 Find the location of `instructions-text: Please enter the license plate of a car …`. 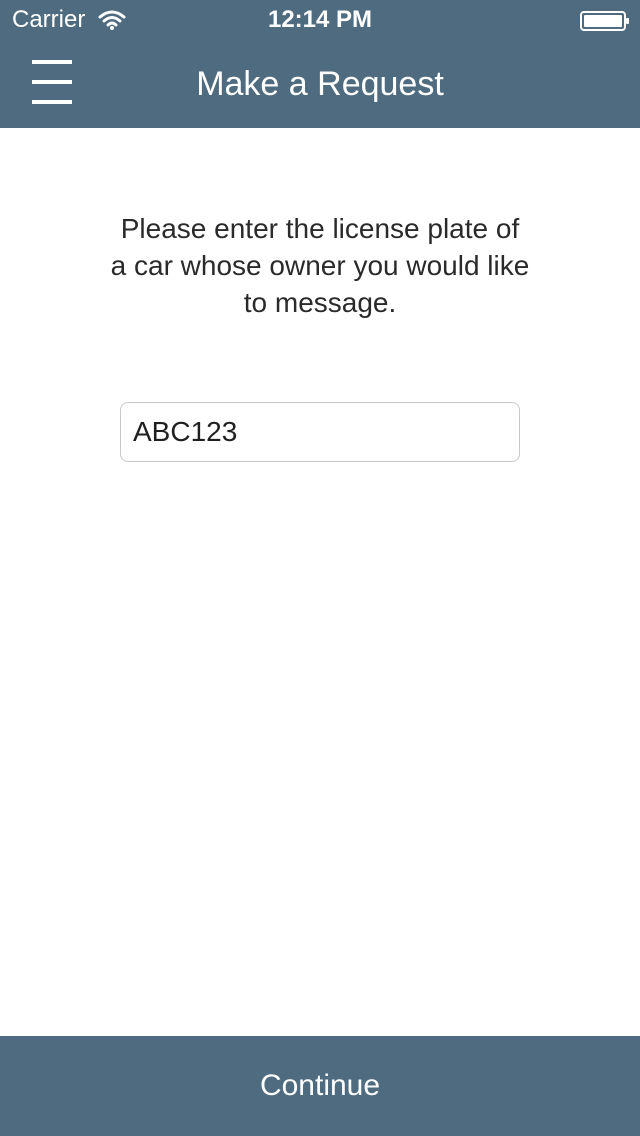

instructions-text: Please enter the license plate of a car … is located at coordinates (320, 265).